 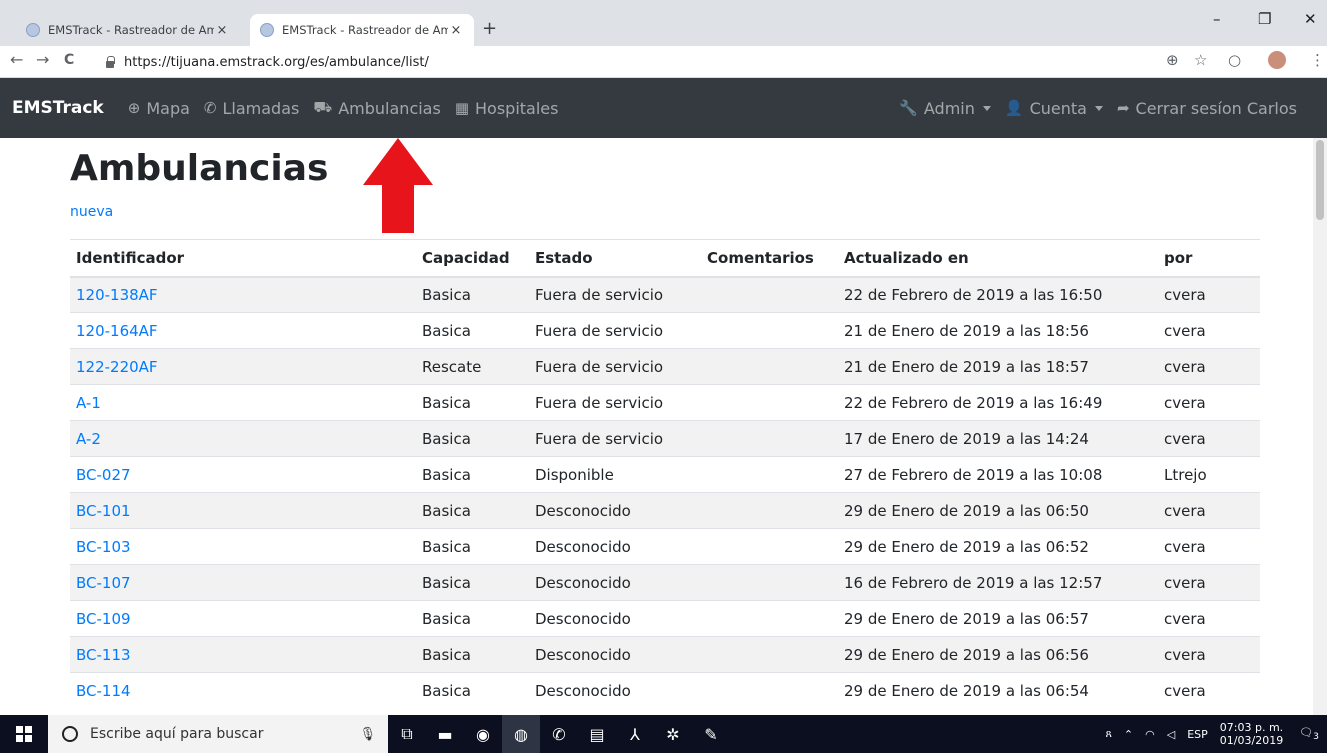 What do you see at coordinates (117, 331) in the screenshot?
I see `ambulance-id-link: 120-164AF` at bounding box center [117, 331].